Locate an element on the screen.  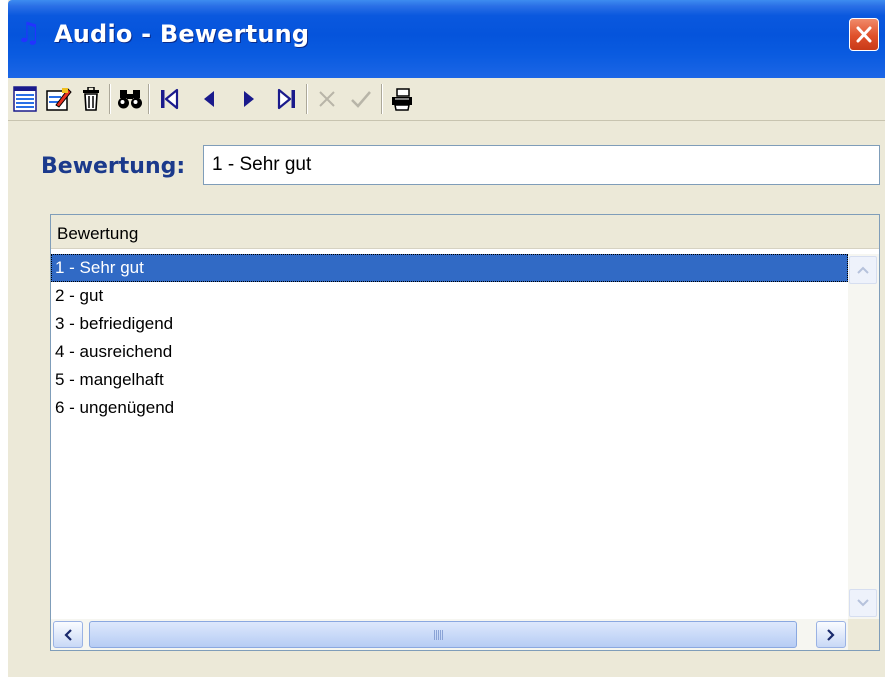
scroll-up-button is located at coordinates (863, 270).